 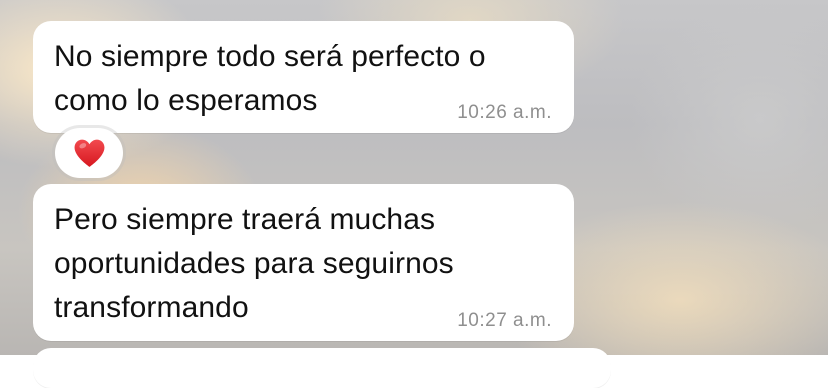 I want to click on message-timestamp: 10:26 a.m., so click(x=504, y=112).